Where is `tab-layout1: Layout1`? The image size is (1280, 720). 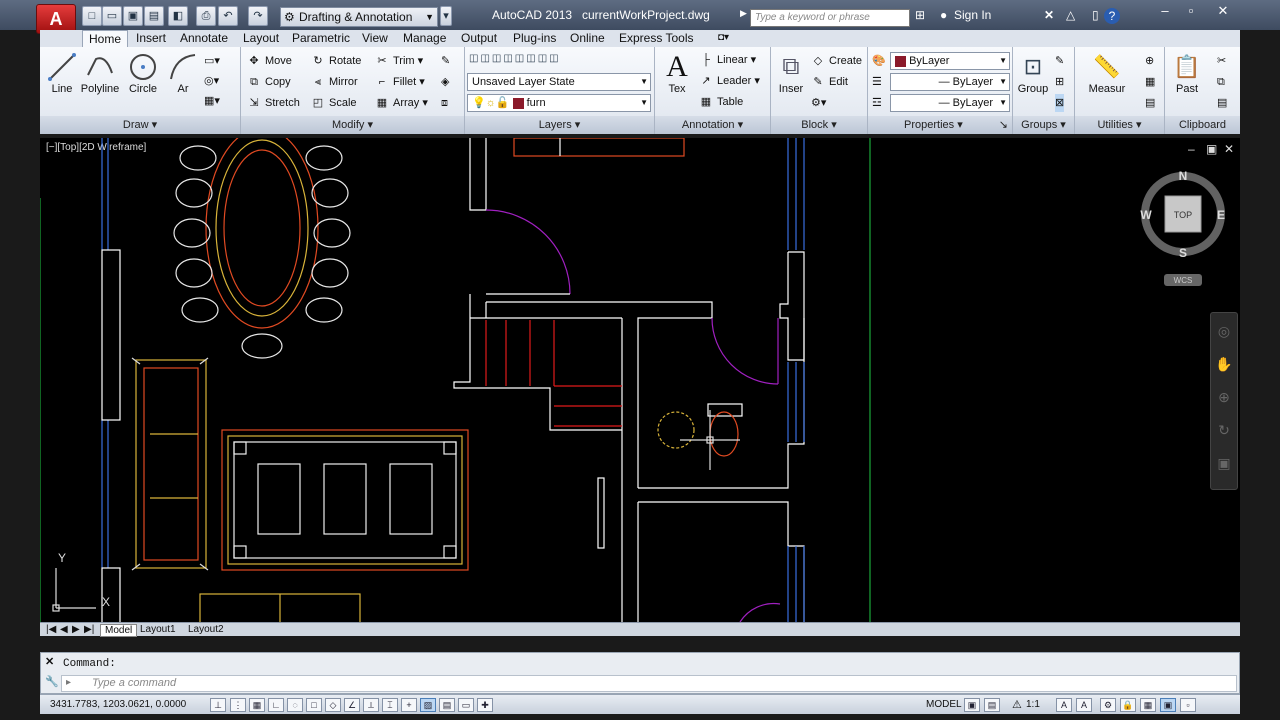
tab-layout1: Layout1 is located at coordinates (158, 629).